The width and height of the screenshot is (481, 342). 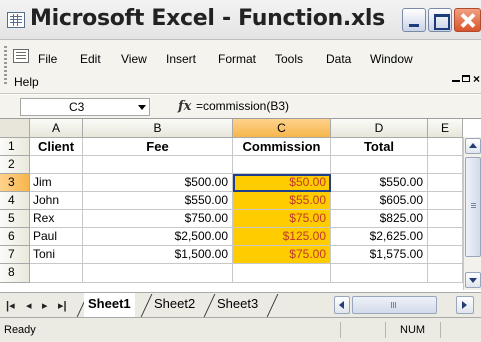 I want to click on column-header-c: C, so click(x=282, y=128).